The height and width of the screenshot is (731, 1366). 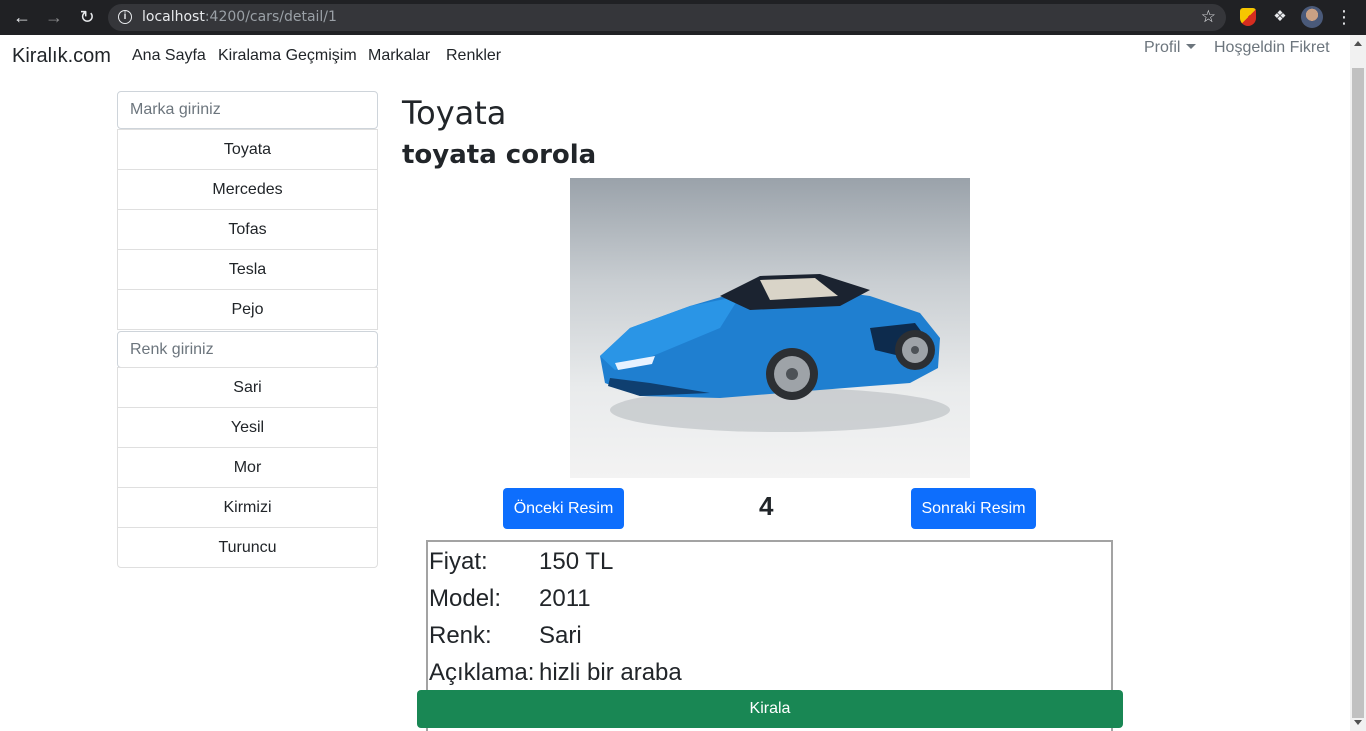 I want to click on rent-button: Kirala, so click(x=770, y=709).